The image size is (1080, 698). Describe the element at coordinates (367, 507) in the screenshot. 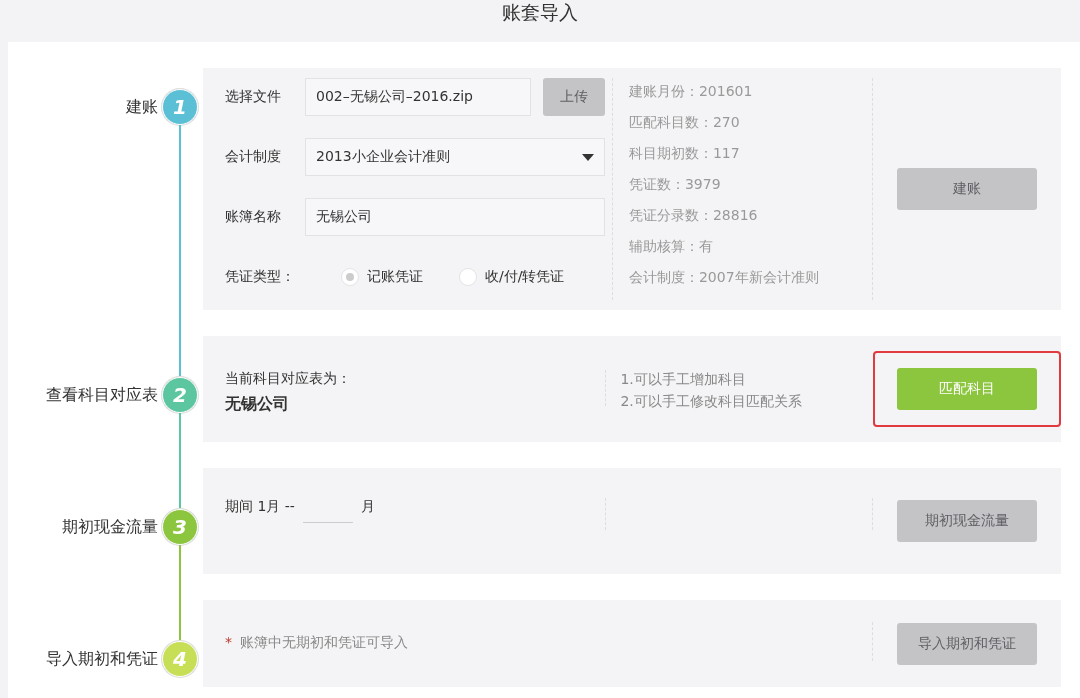

I see `month-label: 月` at that location.